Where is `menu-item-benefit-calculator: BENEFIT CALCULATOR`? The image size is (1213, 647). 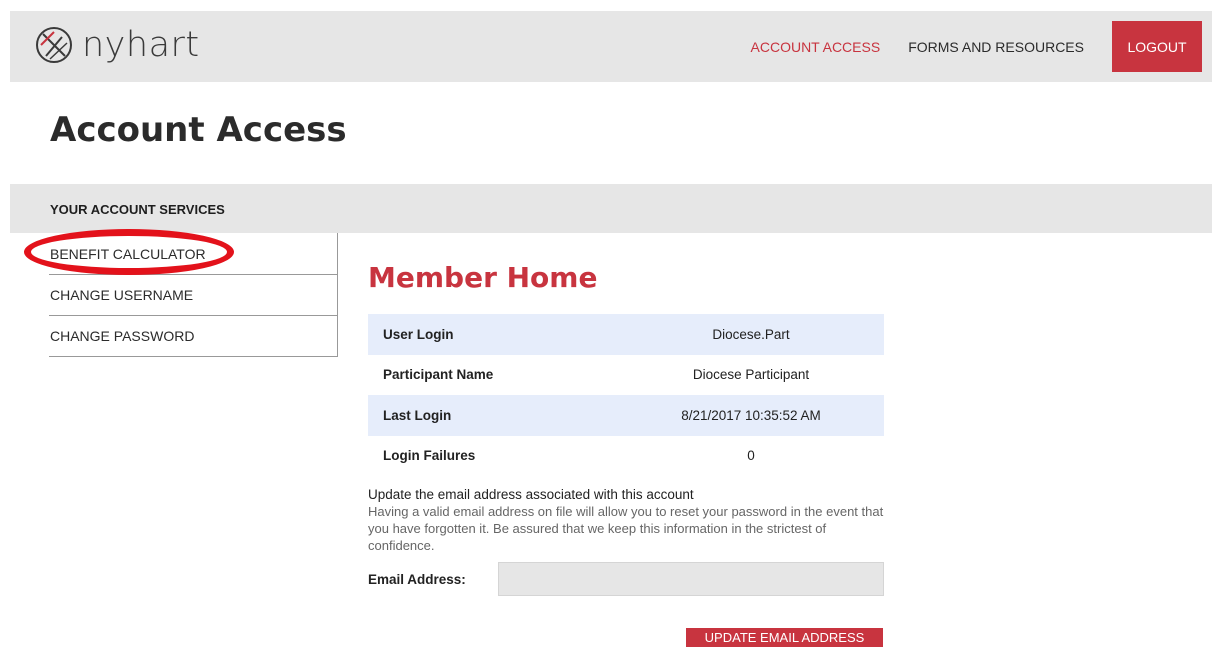
menu-item-benefit-calculator: BENEFIT CALCULATOR is located at coordinates (193, 254).